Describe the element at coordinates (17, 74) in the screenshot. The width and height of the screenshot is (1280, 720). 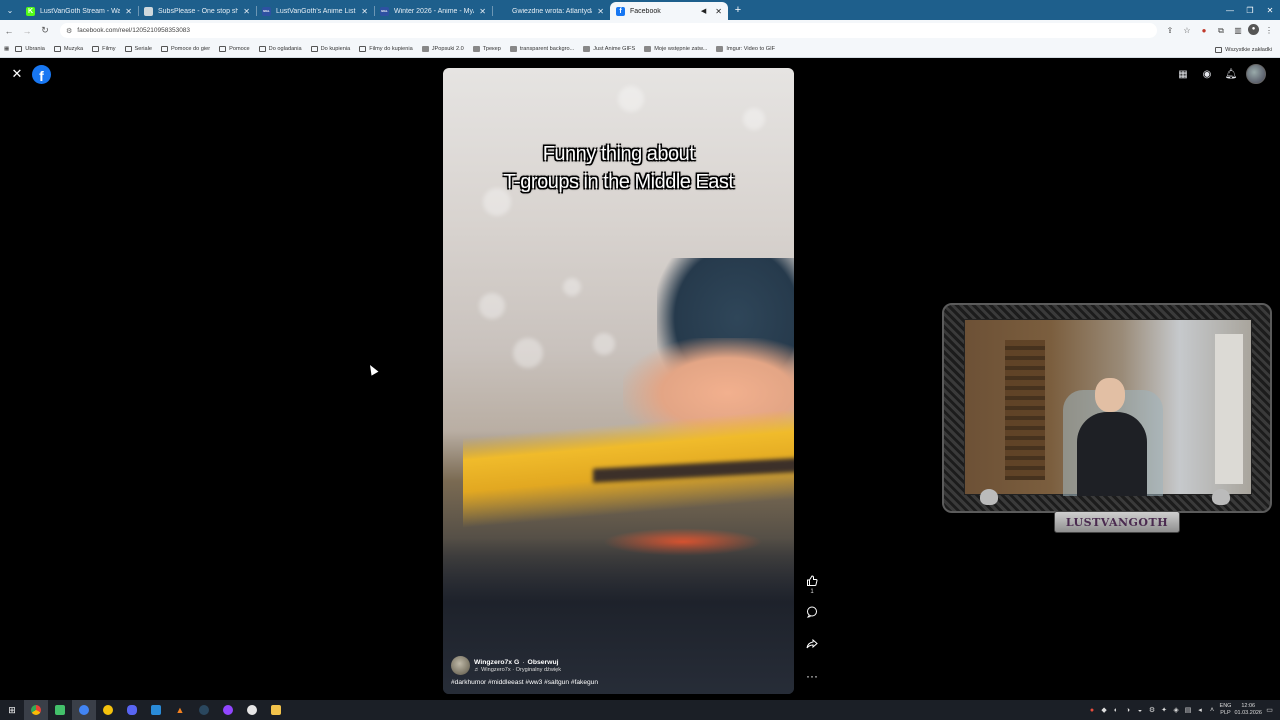
I see `close-icon: ✕` at that location.